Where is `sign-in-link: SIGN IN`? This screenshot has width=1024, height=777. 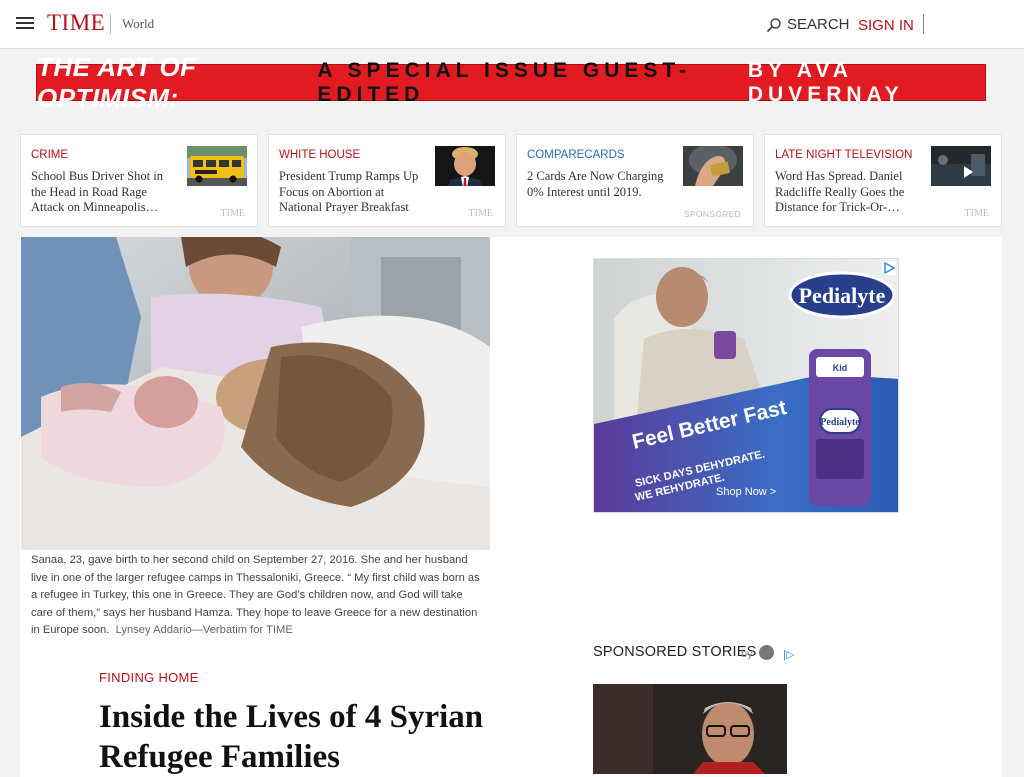
sign-in-link: SIGN IN is located at coordinates (886, 25).